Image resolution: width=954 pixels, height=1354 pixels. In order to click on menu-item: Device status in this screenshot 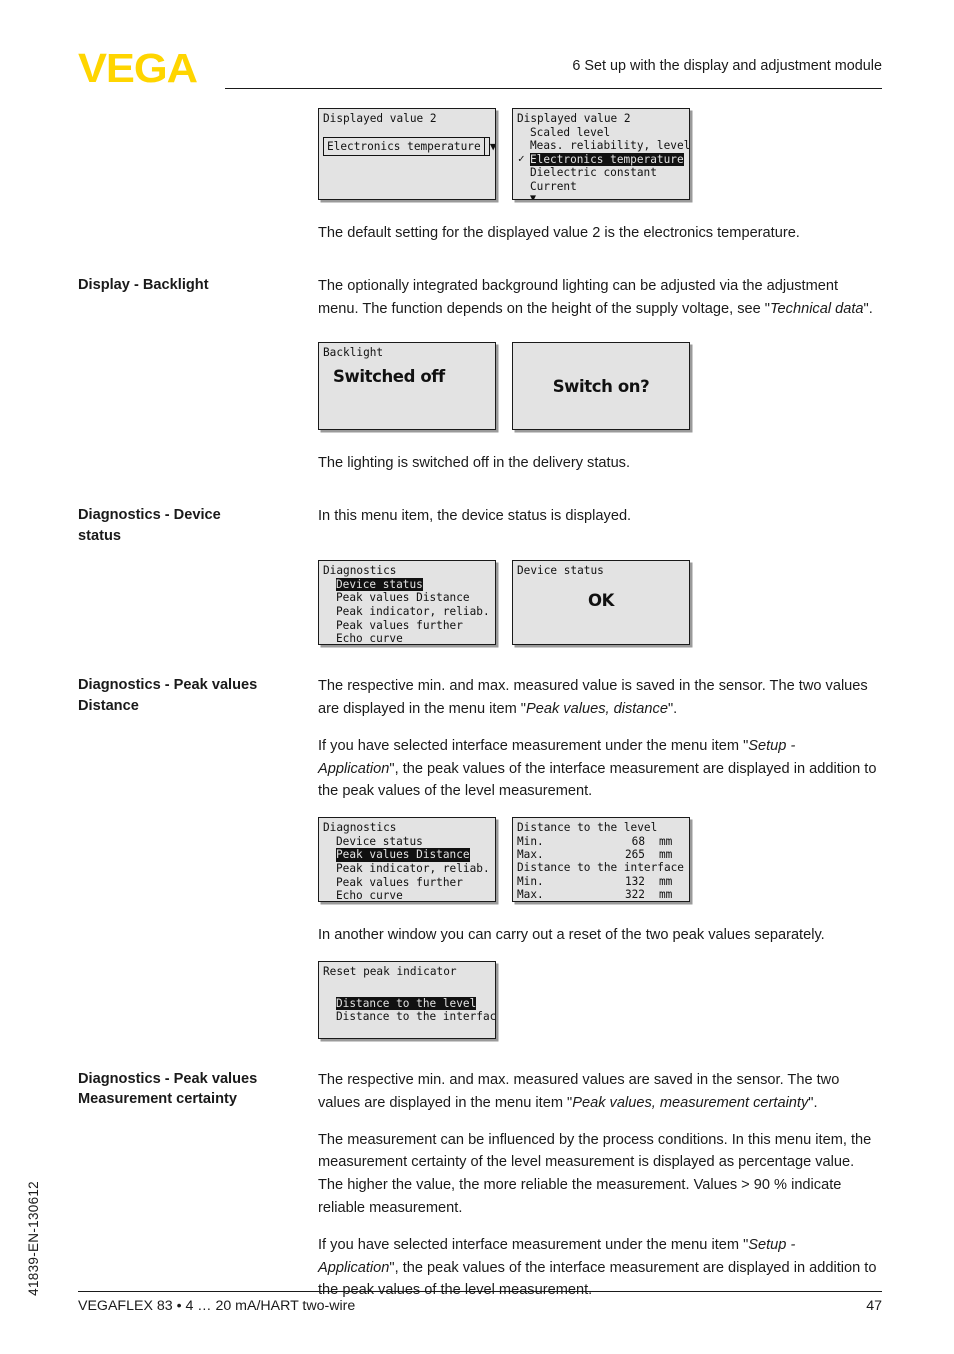, I will do `click(407, 842)`.